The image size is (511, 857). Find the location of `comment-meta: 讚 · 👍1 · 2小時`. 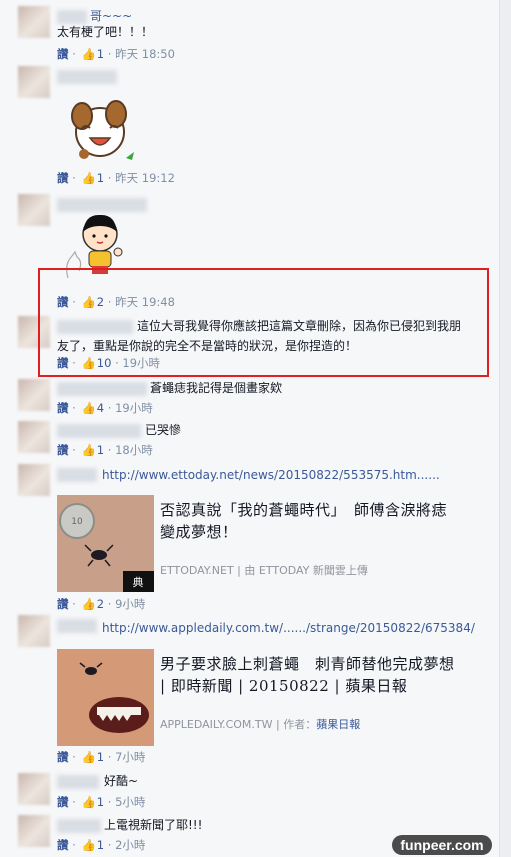

comment-meta: 讚 · 👍1 · 2小時 is located at coordinates (101, 845).